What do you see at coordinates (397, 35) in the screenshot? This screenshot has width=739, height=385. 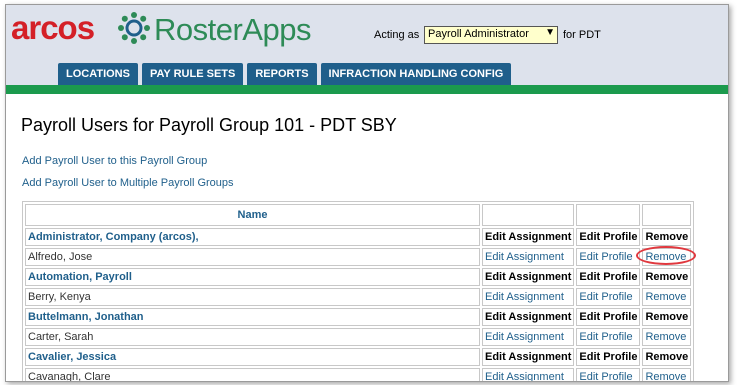 I see `acting-as-label: Acting as` at bounding box center [397, 35].